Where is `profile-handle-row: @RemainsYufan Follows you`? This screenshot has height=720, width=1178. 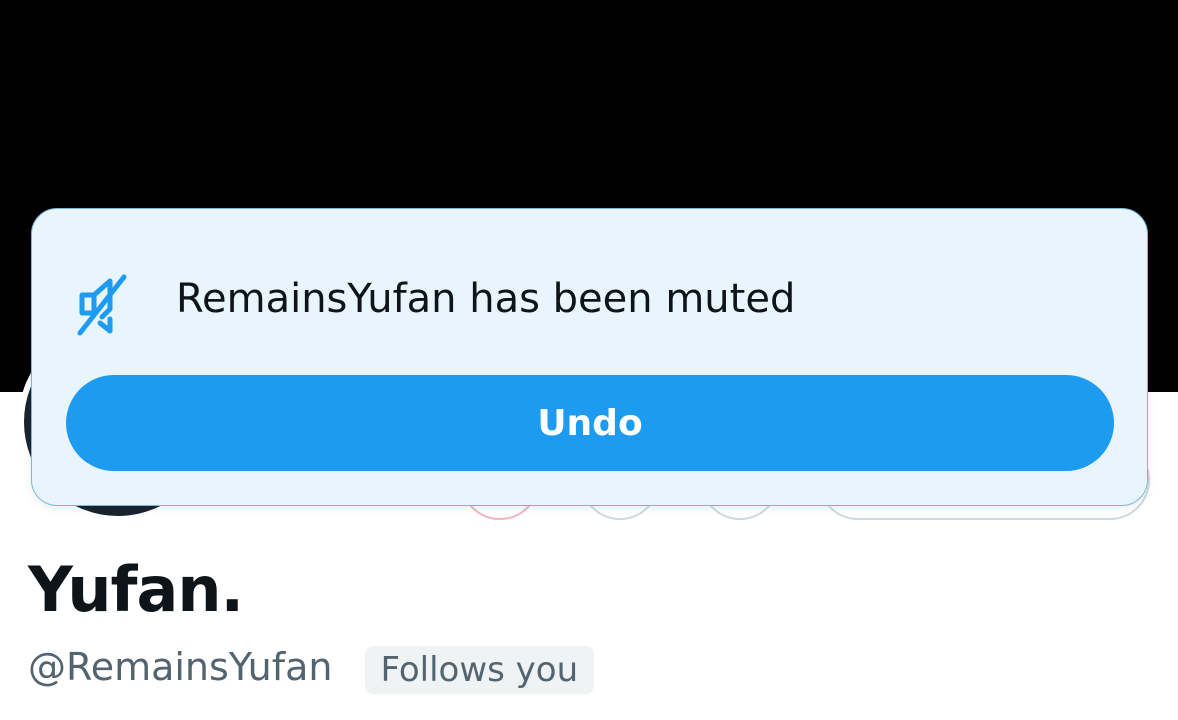
profile-handle-row: @RemainsYufan Follows you is located at coordinates (311, 667).